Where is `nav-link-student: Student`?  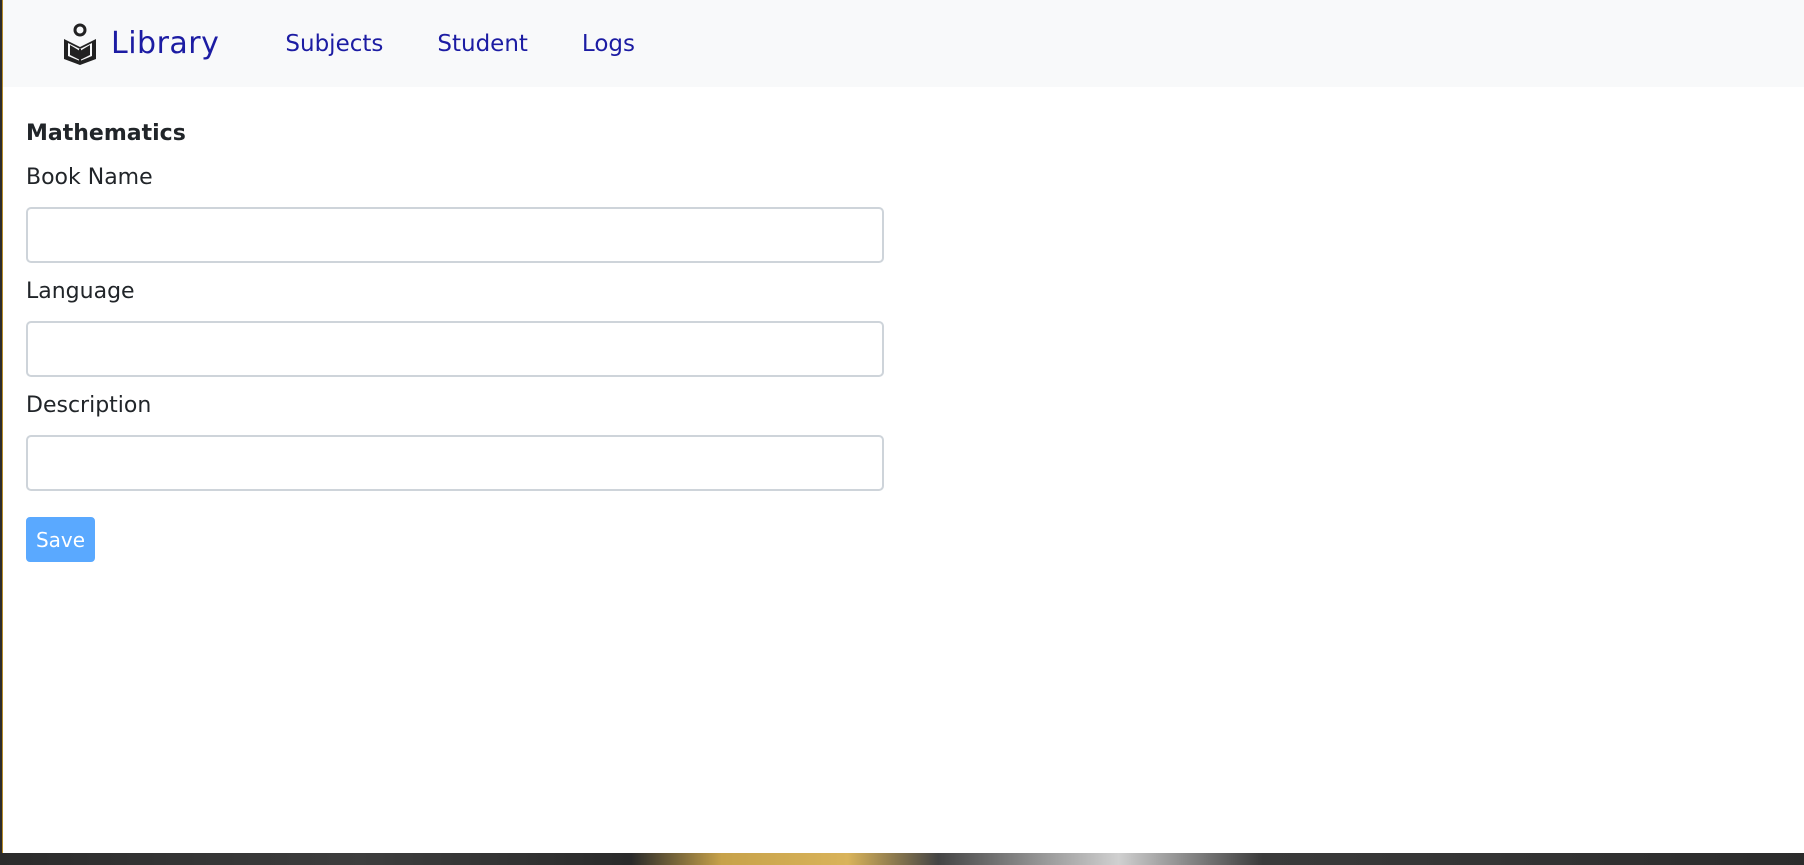 nav-link-student: Student is located at coordinates (482, 44).